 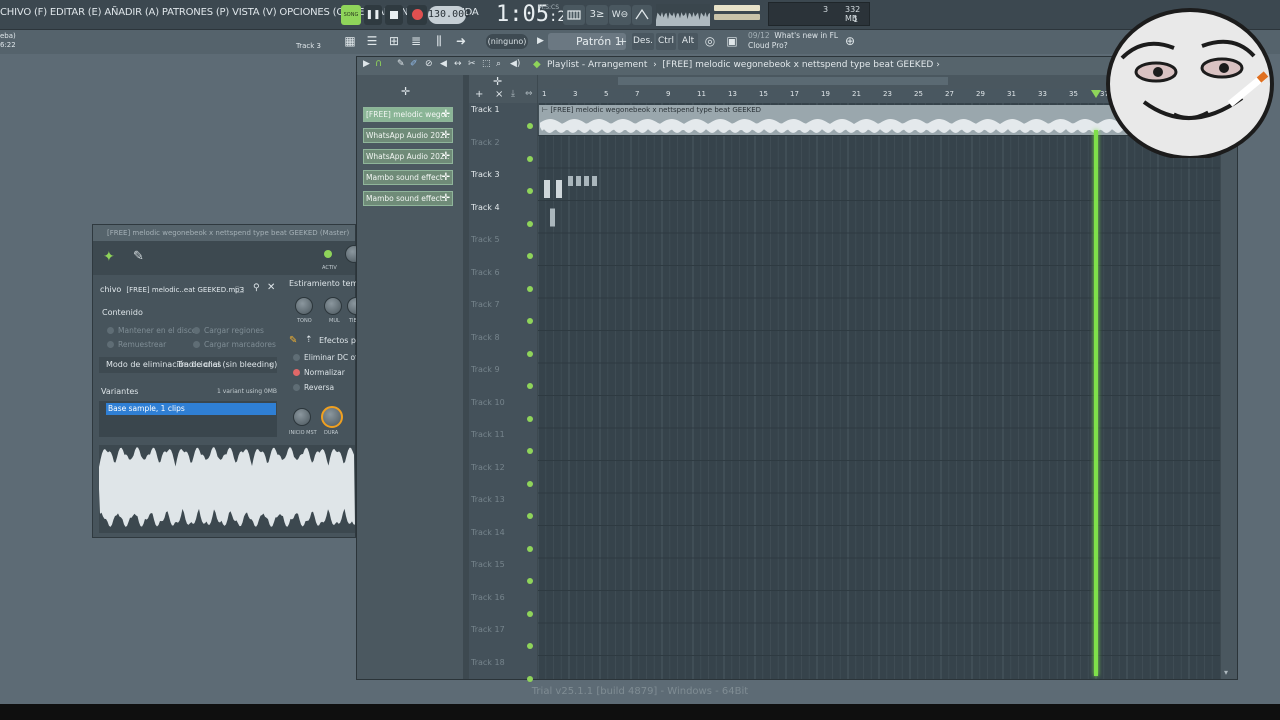 What do you see at coordinates (642, 15) in the screenshot?
I see `loop-record-icon` at bounding box center [642, 15].